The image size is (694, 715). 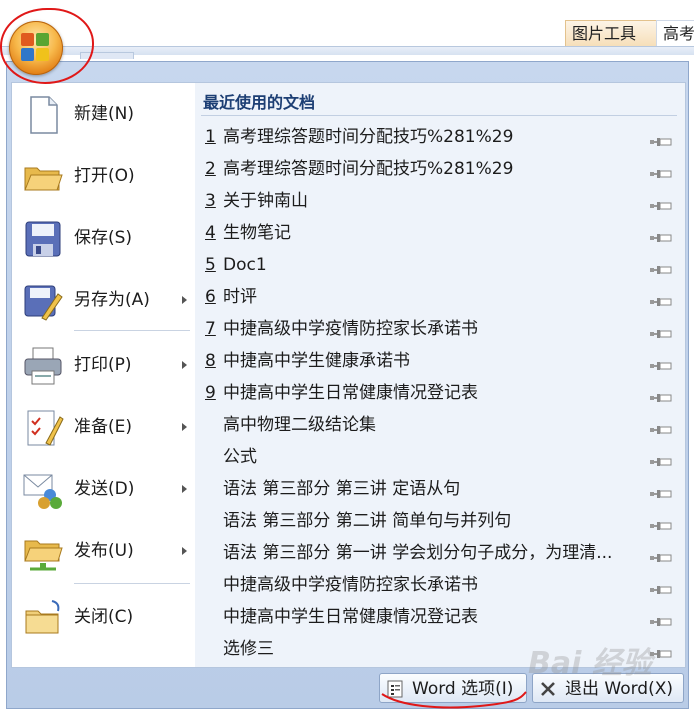 I want to click on close-folder-icon, so click(x=43, y=618).